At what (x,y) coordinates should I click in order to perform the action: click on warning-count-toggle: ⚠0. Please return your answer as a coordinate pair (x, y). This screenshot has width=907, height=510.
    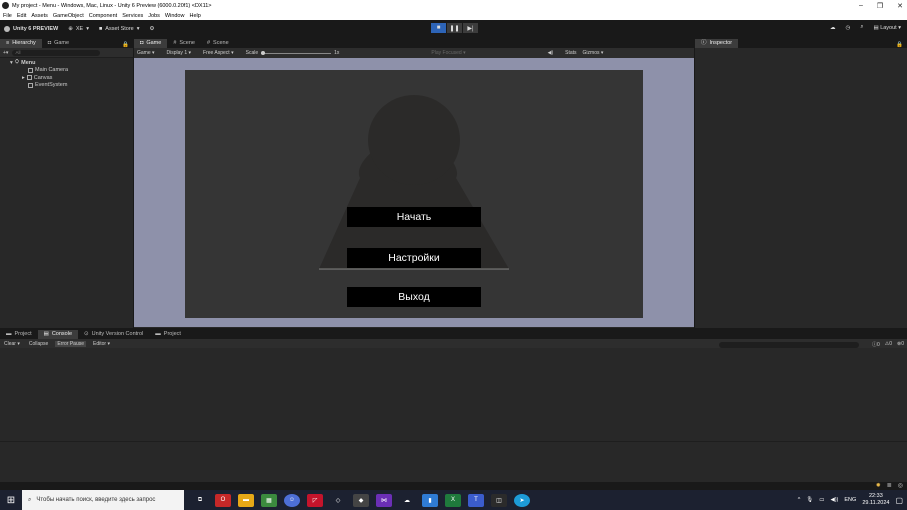
    Looking at the image, I should click on (888, 344).